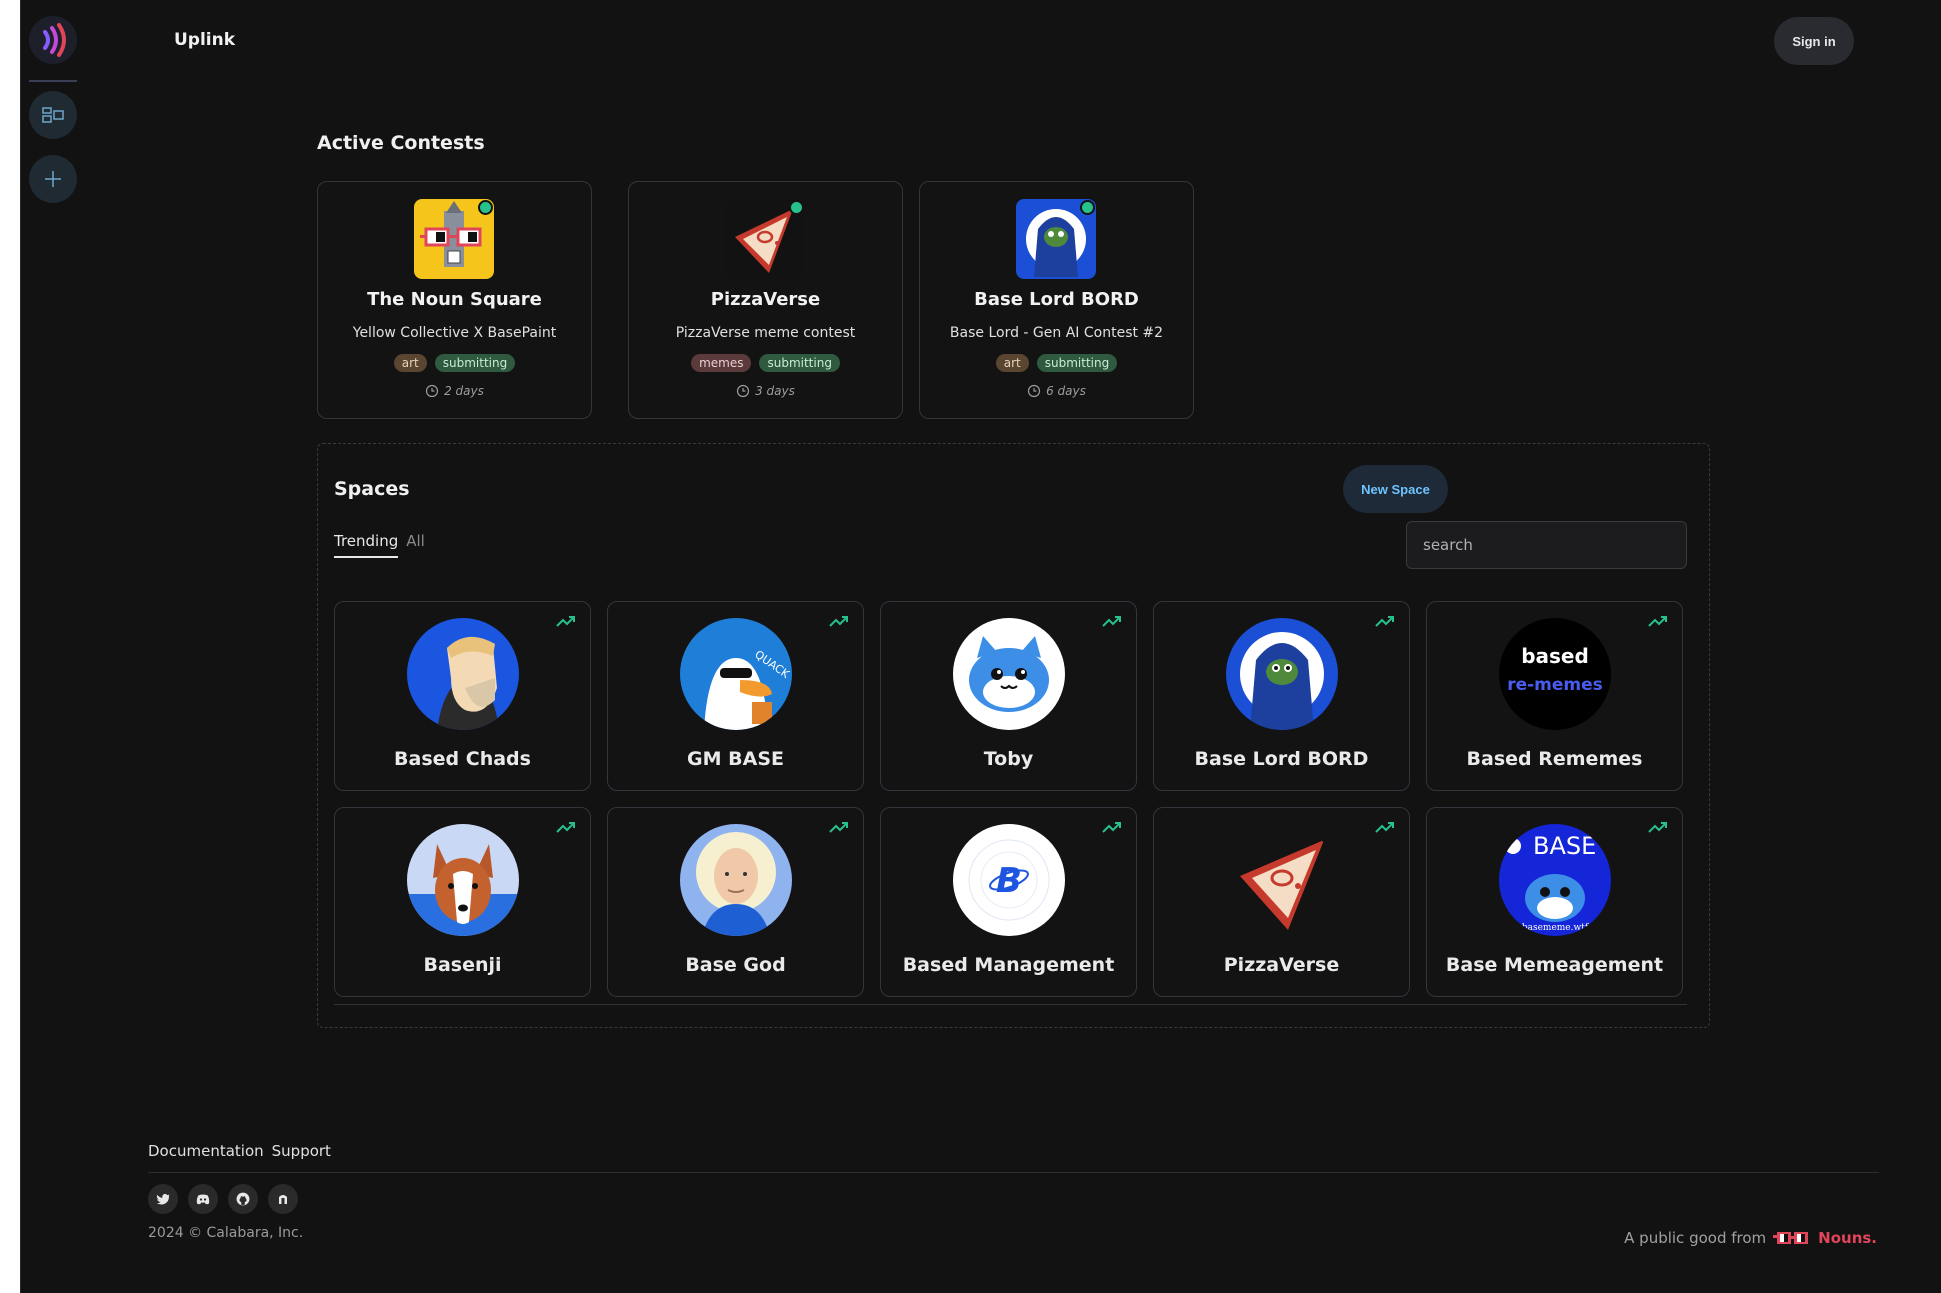 The image size is (1941, 1293). I want to click on space-name: Base Lord BORD, so click(1281, 759).